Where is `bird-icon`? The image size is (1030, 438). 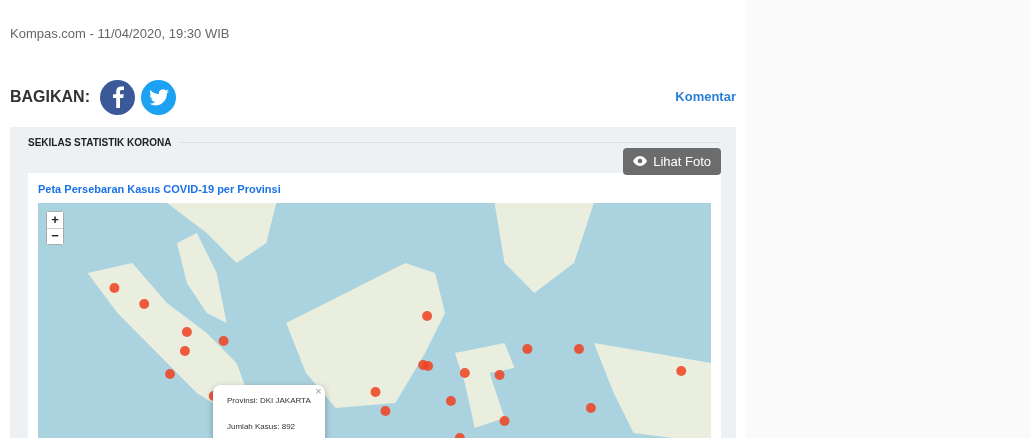 bird-icon is located at coordinates (158, 97).